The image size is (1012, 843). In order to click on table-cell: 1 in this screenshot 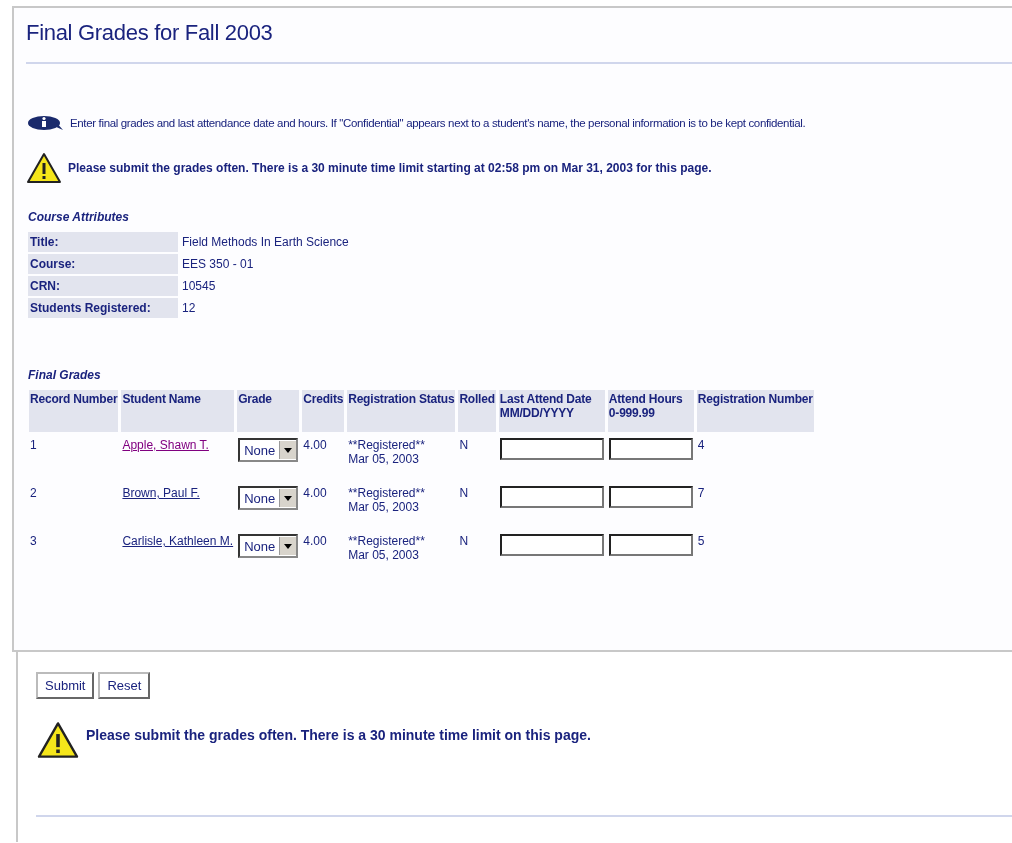, I will do `click(33, 445)`.